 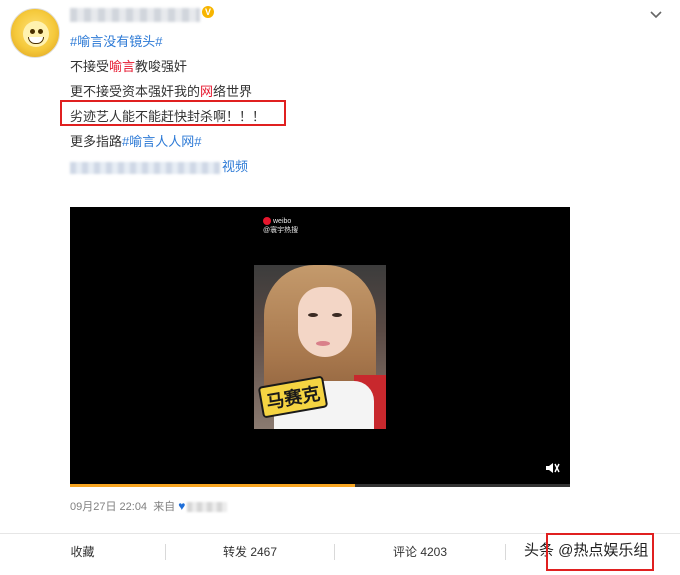 I want to click on comment-button: 评论 4203, so click(x=420, y=554).